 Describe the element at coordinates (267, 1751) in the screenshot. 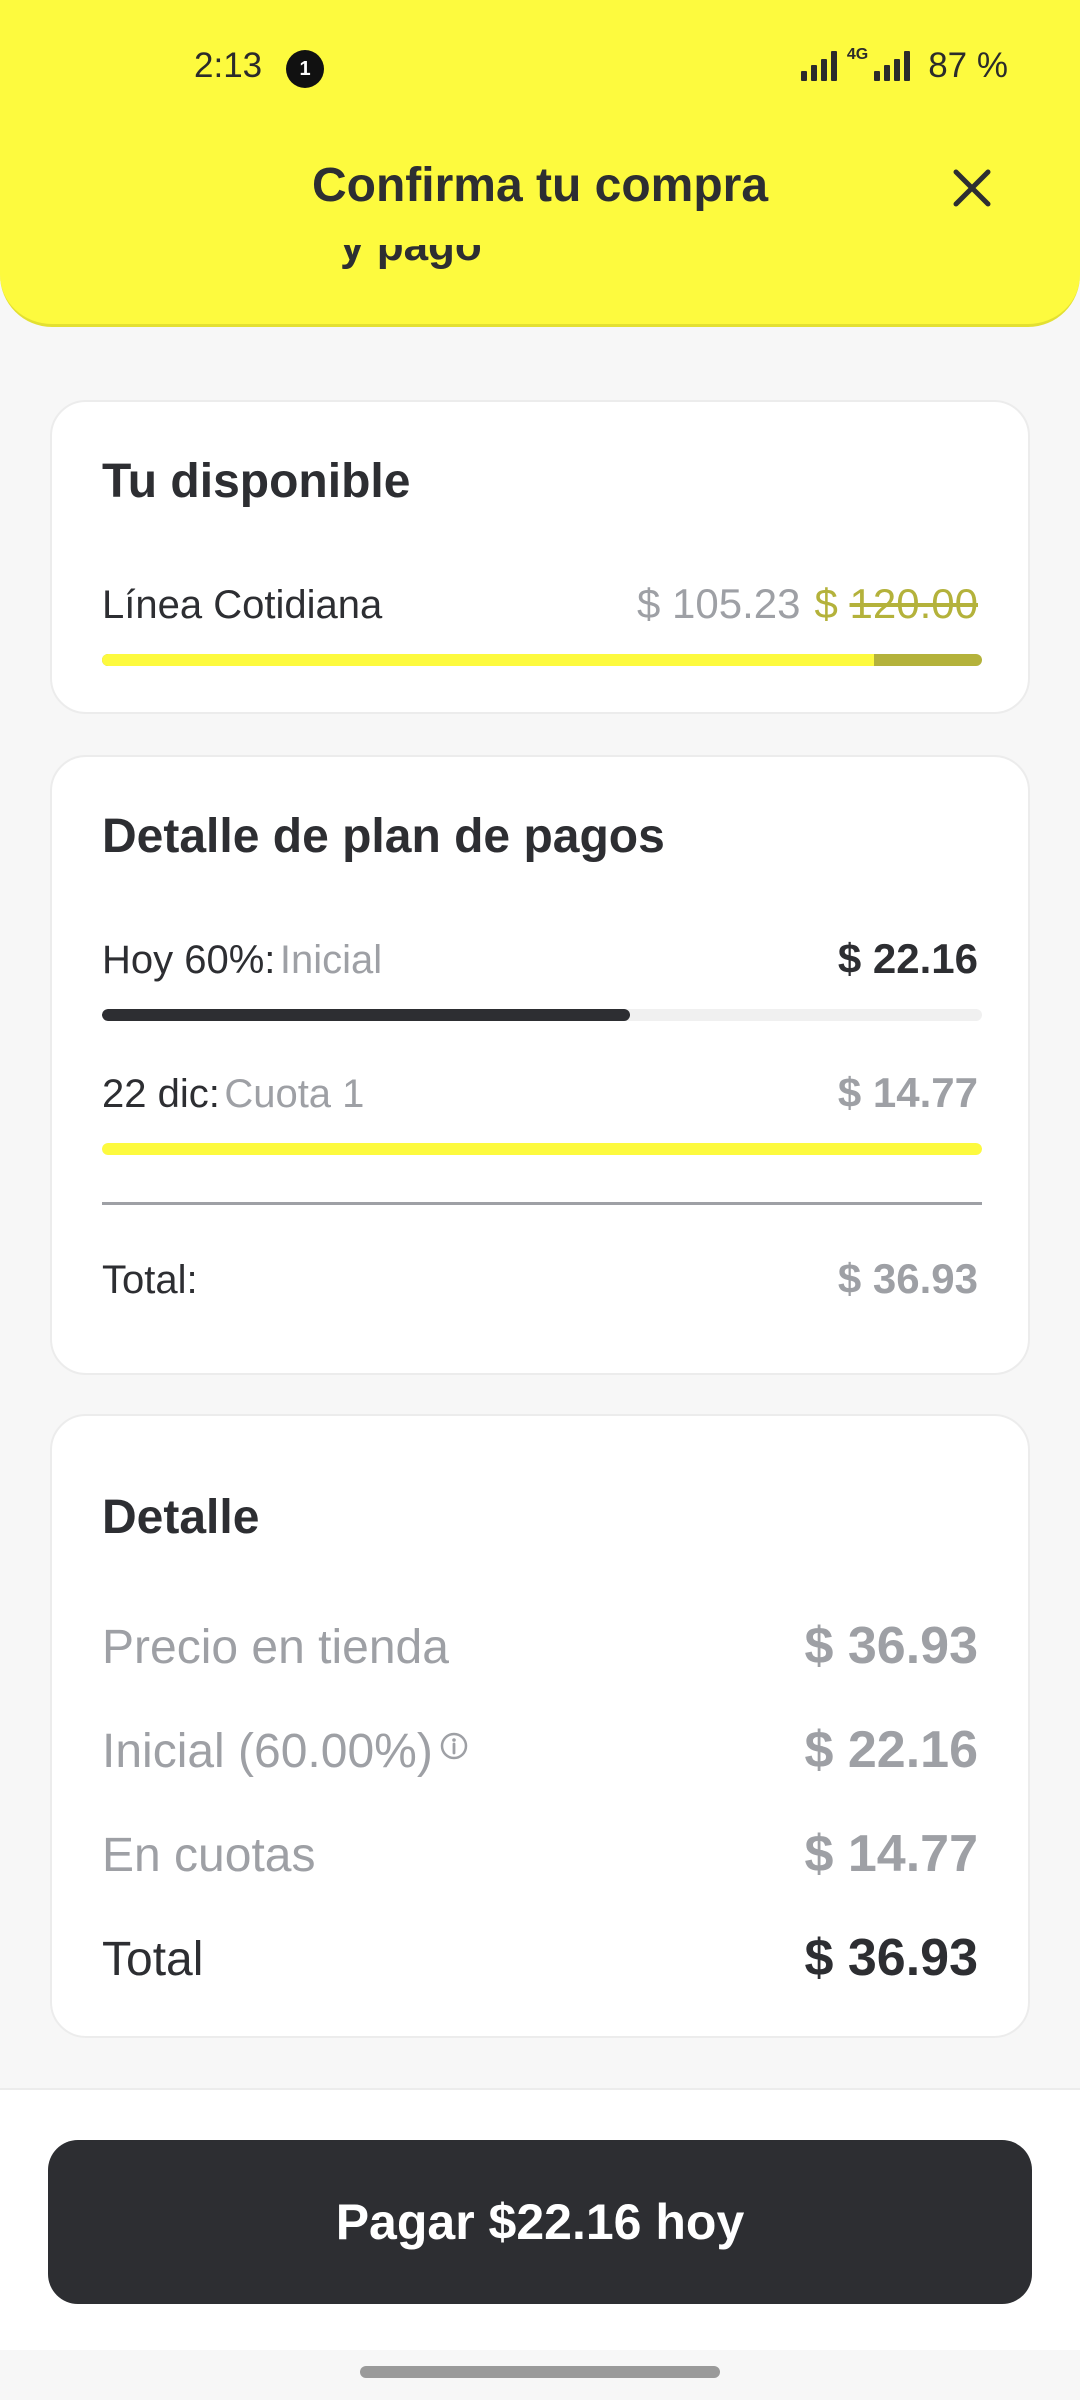

I see `initial-label: Inicial (60.00%)` at that location.